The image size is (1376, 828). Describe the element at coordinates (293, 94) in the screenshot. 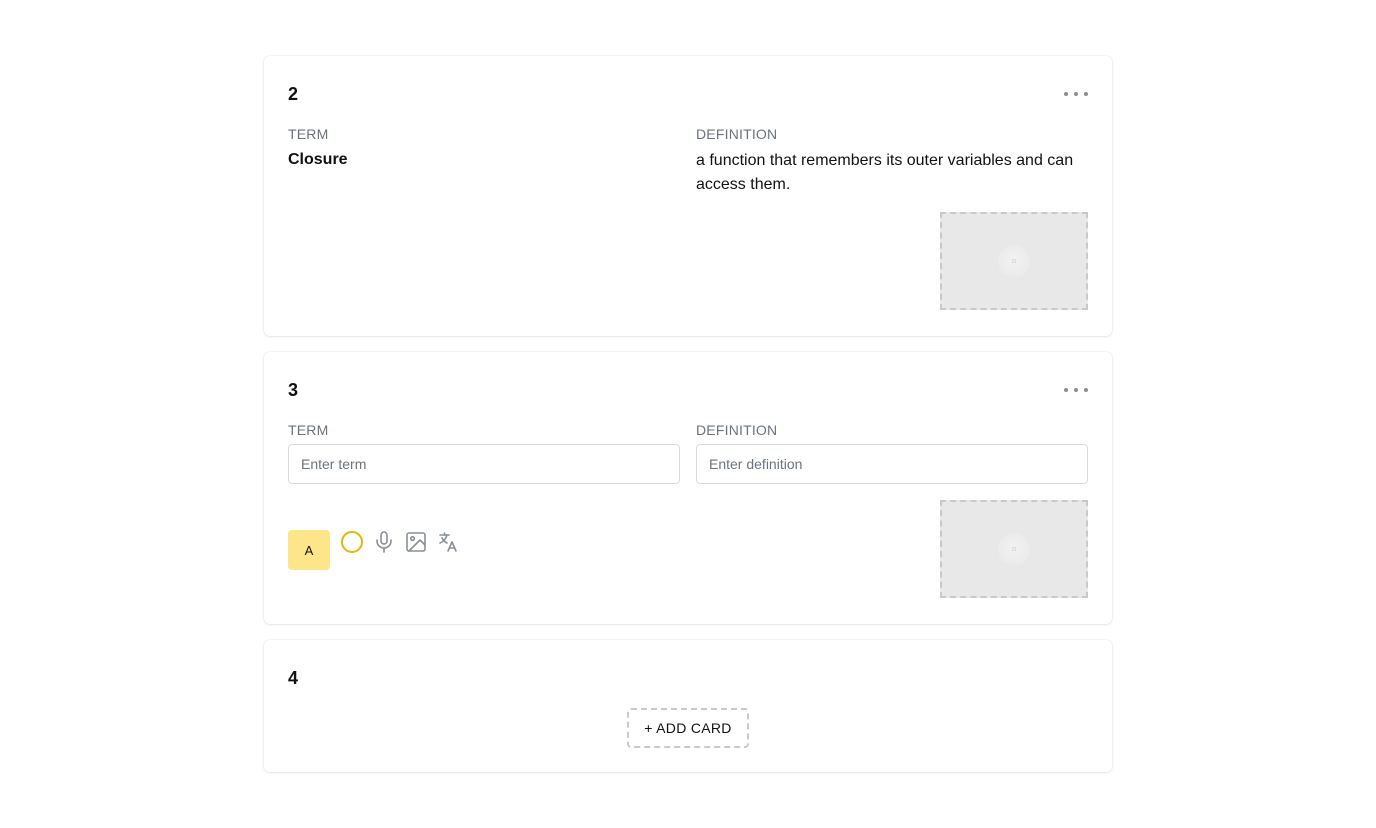

I see `card-number: 2` at that location.